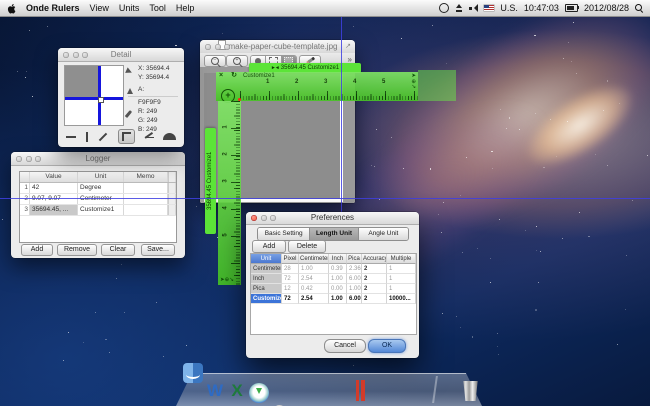 The width and height of the screenshot is (650, 406). I want to click on image-window-titlebar: make-paper-cube-template.jpg ↗, so click(277, 47).